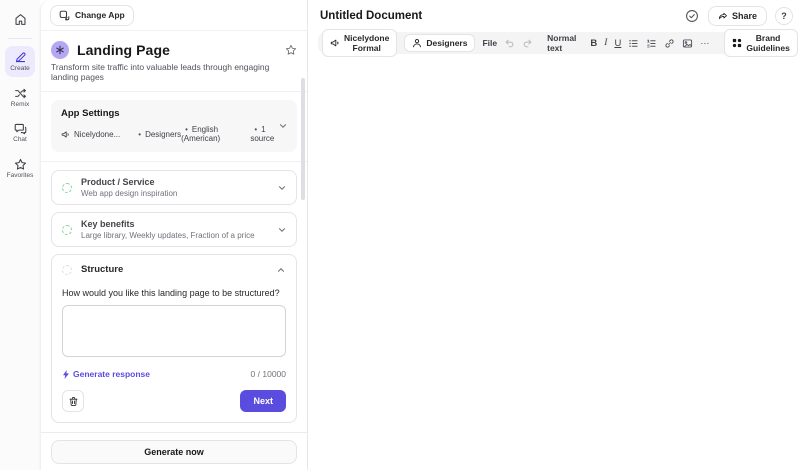  I want to click on italic-button: I, so click(605, 43).